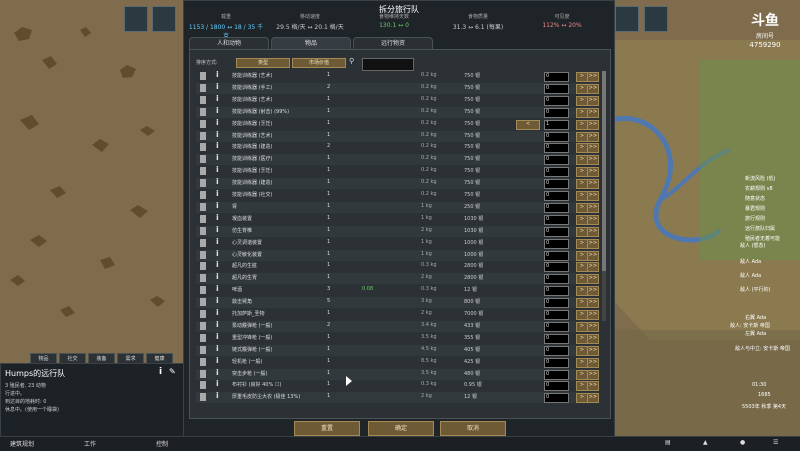 The image size is (800, 451). What do you see at coordinates (172, 371) in the screenshot?
I see `rename-icon: ✎` at bounding box center [172, 371].